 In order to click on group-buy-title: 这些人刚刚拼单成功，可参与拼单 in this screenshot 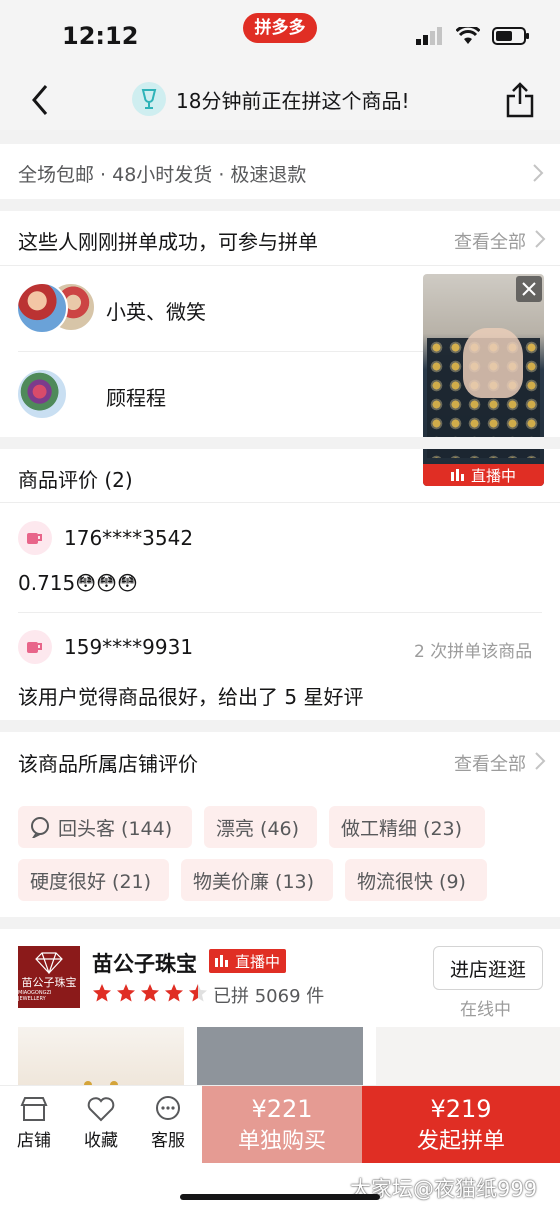, I will do `click(168, 242)`.